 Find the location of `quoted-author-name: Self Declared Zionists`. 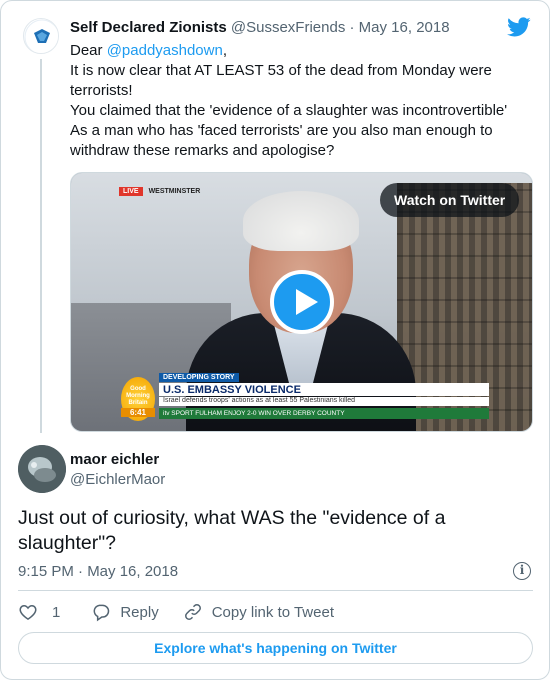

quoted-author-name: Self Declared Zionists is located at coordinates (148, 27).